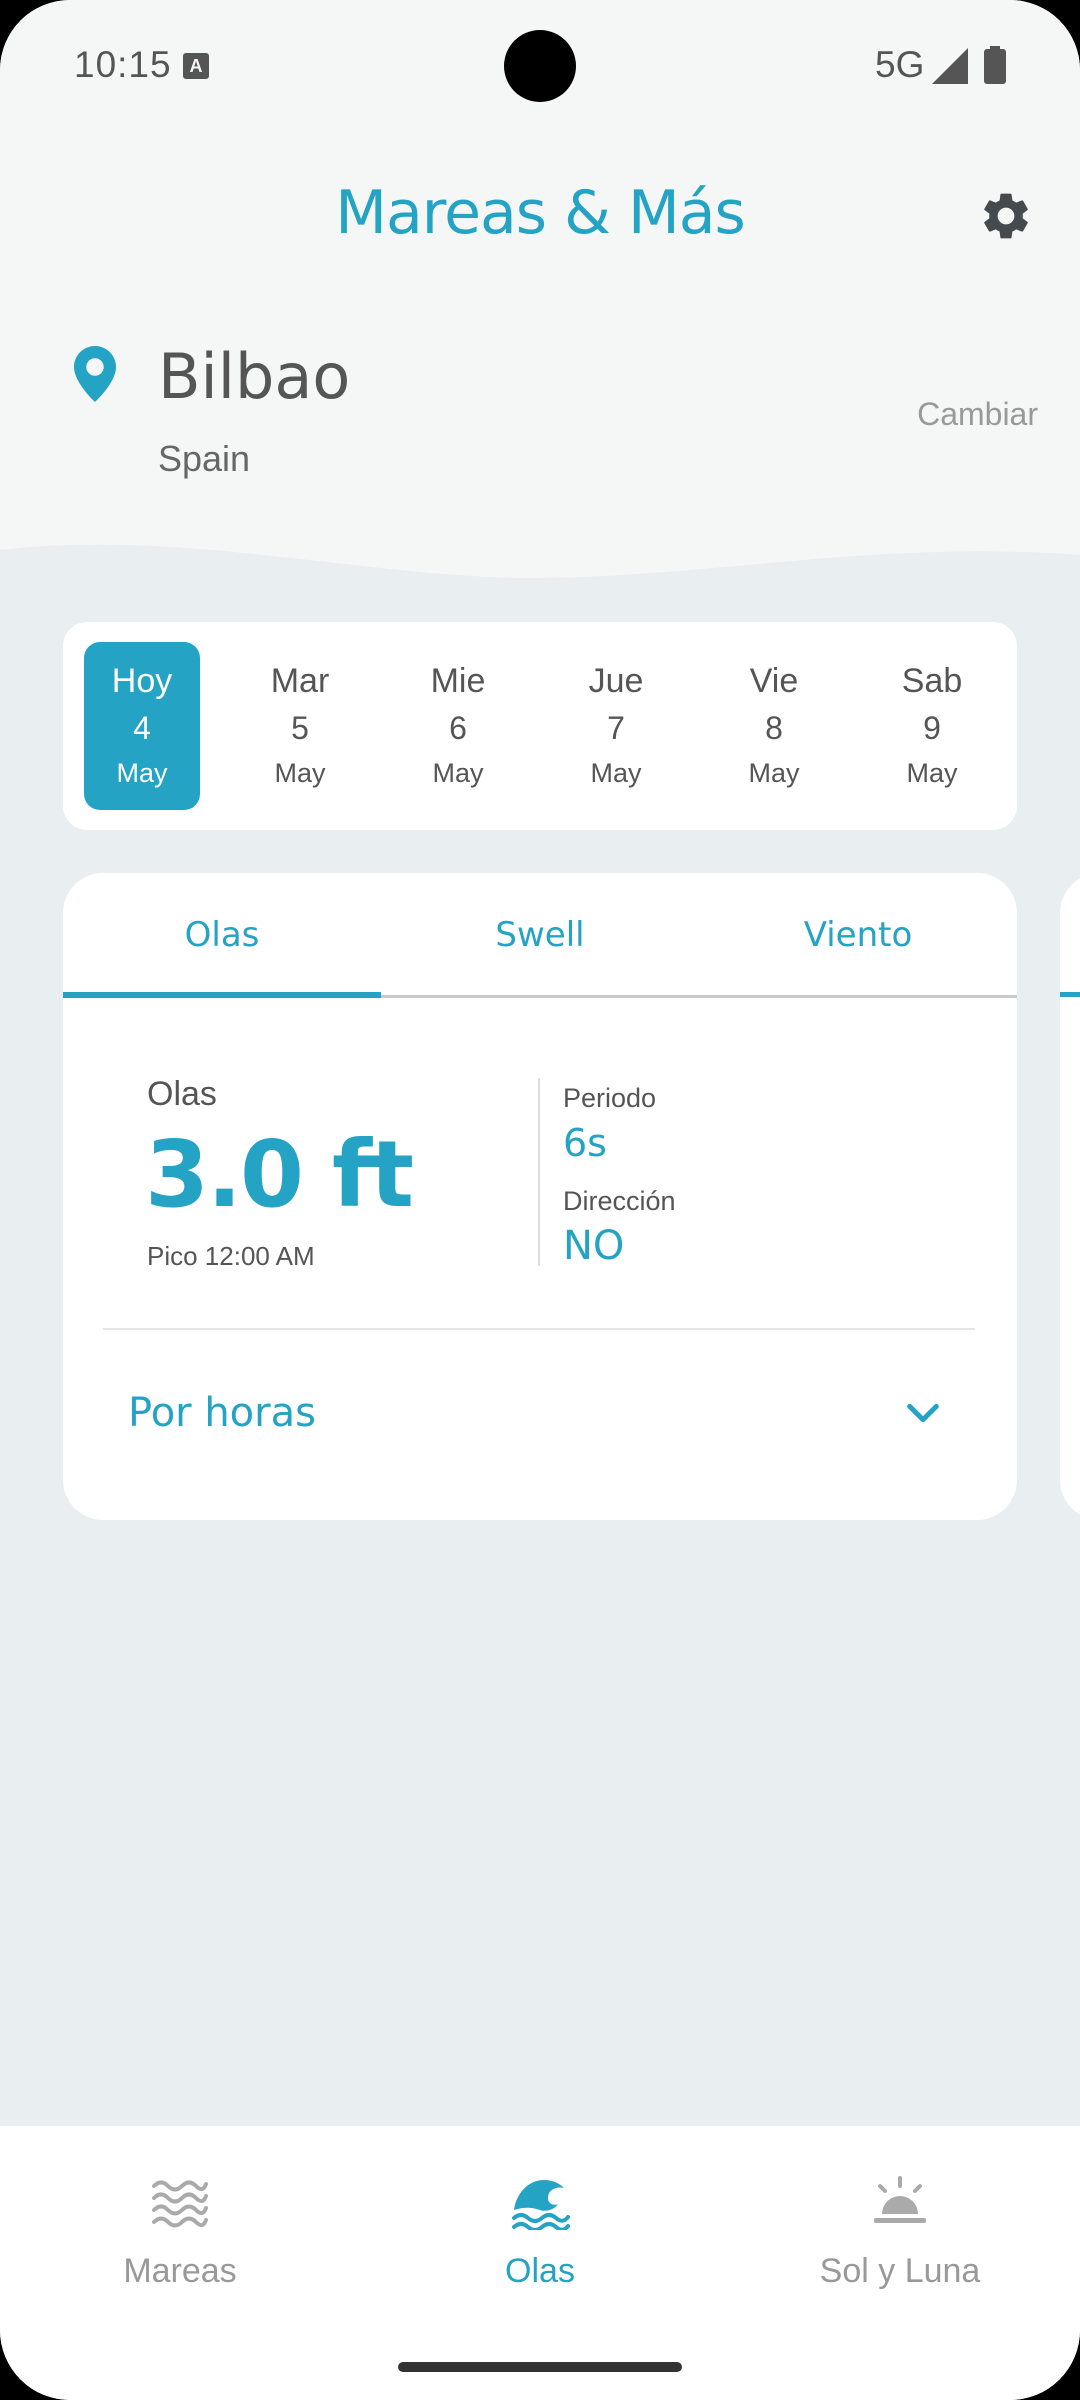 The width and height of the screenshot is (1080, 2400). I want to click on keyboard-a-icon: A, so click(196, 66).